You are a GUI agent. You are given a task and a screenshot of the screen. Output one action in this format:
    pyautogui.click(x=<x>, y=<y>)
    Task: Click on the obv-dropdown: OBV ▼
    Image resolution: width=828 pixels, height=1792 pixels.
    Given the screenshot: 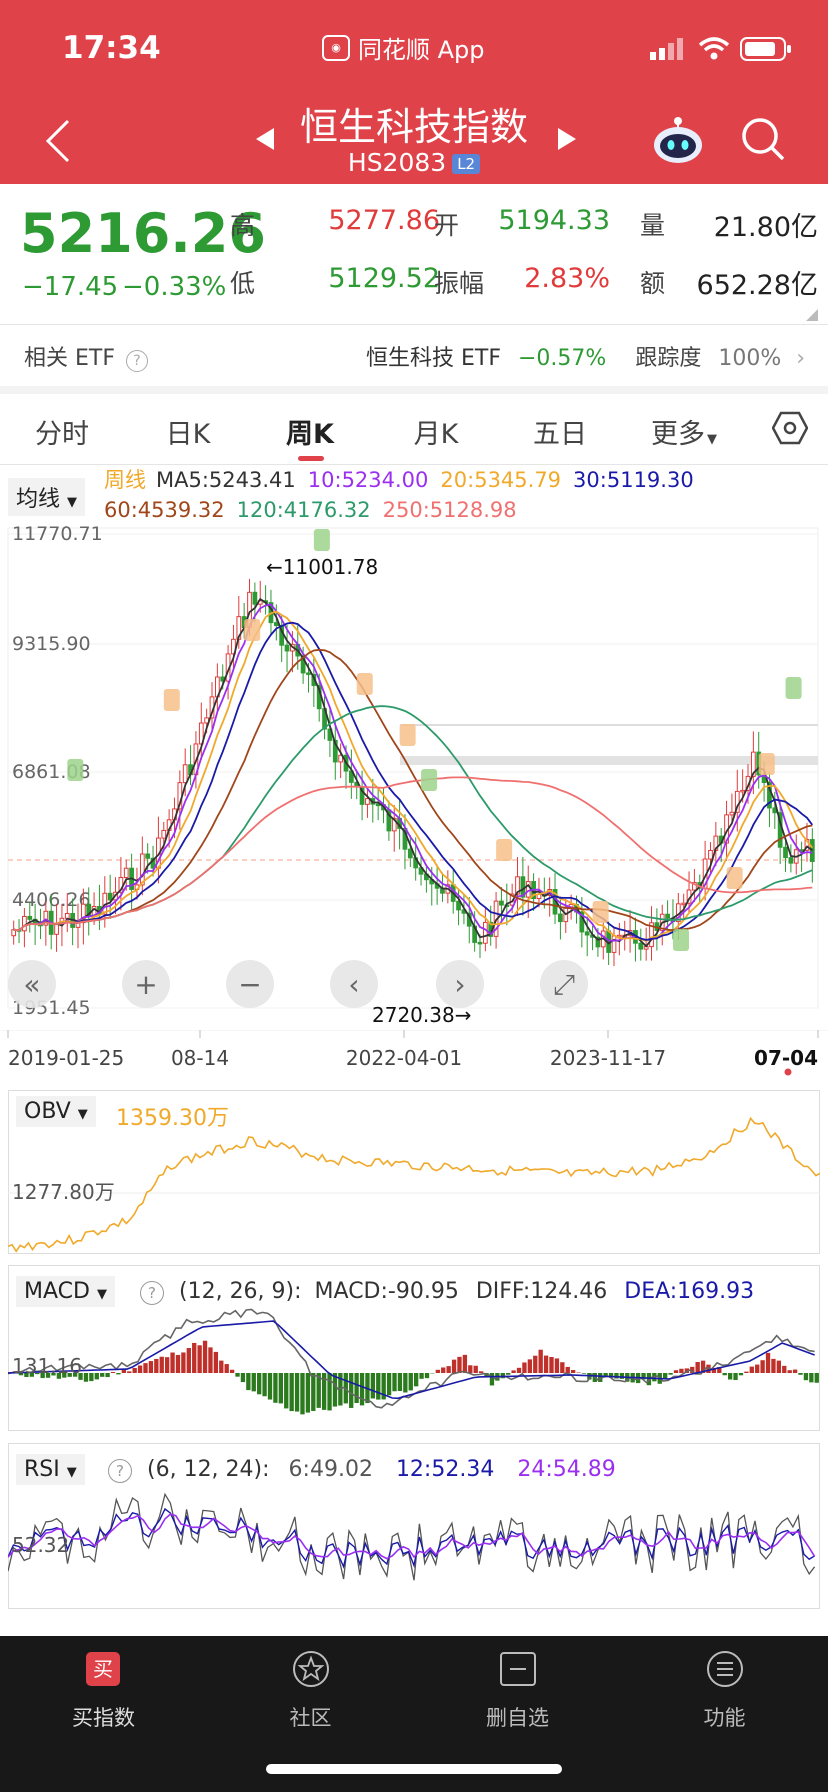 What is the action you would take?
    pyautogui.click(x=56, y=1111)
    